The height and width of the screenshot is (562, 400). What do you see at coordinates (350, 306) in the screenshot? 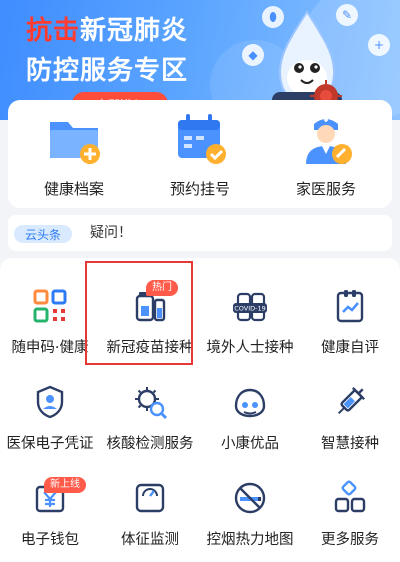
I see `self-assessment-icon` at bounding box center [350, 306].